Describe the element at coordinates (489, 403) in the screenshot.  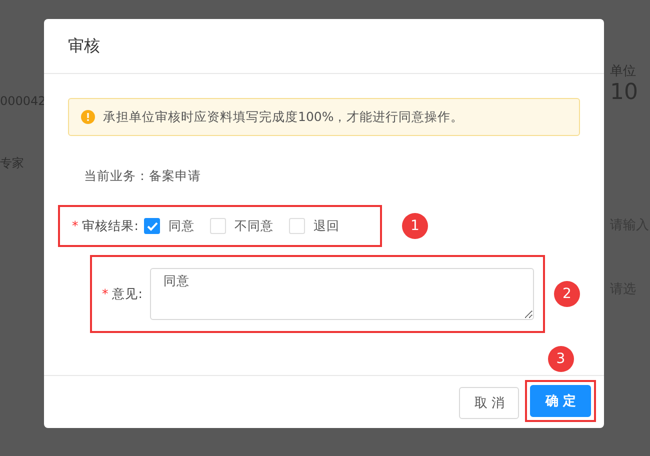
I see `cancel-button: 取 消` at that location.